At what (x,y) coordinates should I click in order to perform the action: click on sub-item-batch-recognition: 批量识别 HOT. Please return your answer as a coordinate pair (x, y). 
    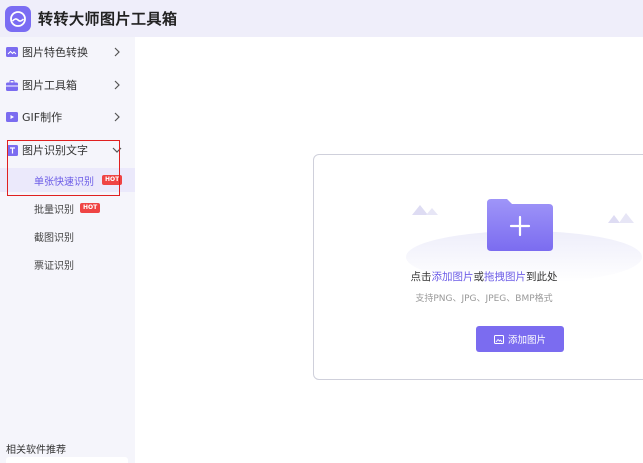
    Looking at the image, I should click on (67, 208).